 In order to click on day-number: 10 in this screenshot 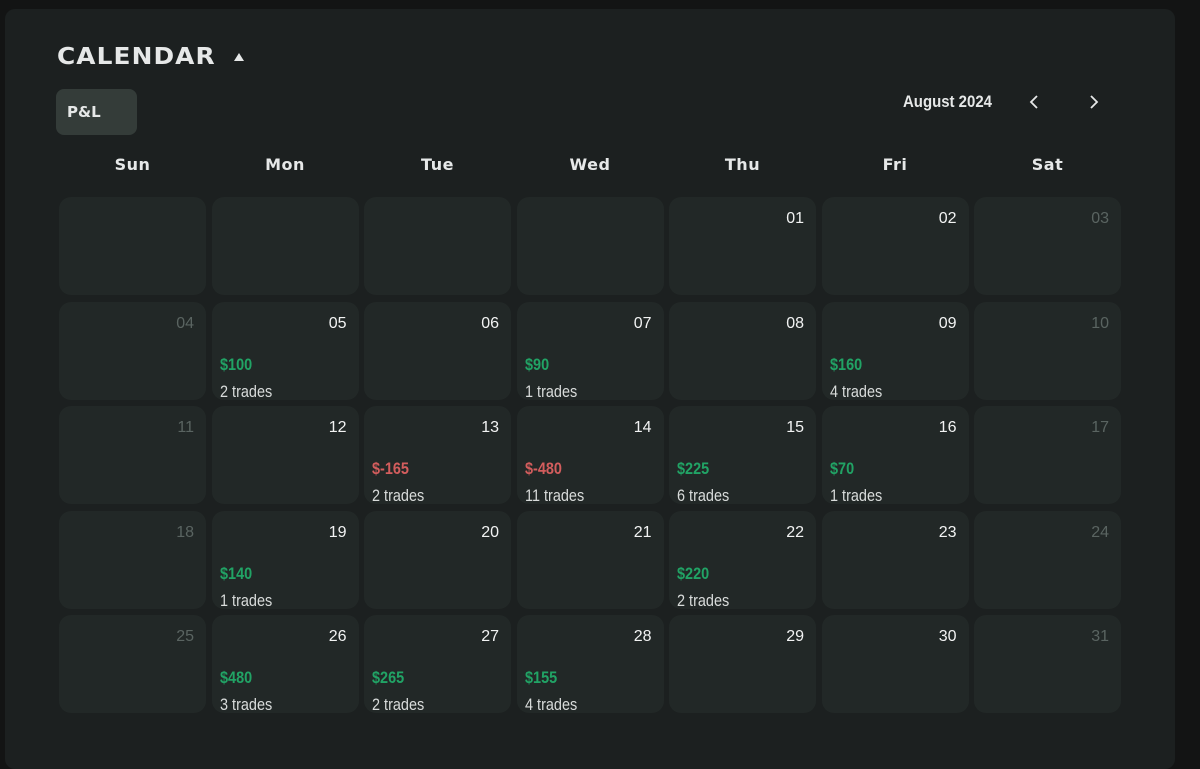, I will do `click(1100, 323)`.